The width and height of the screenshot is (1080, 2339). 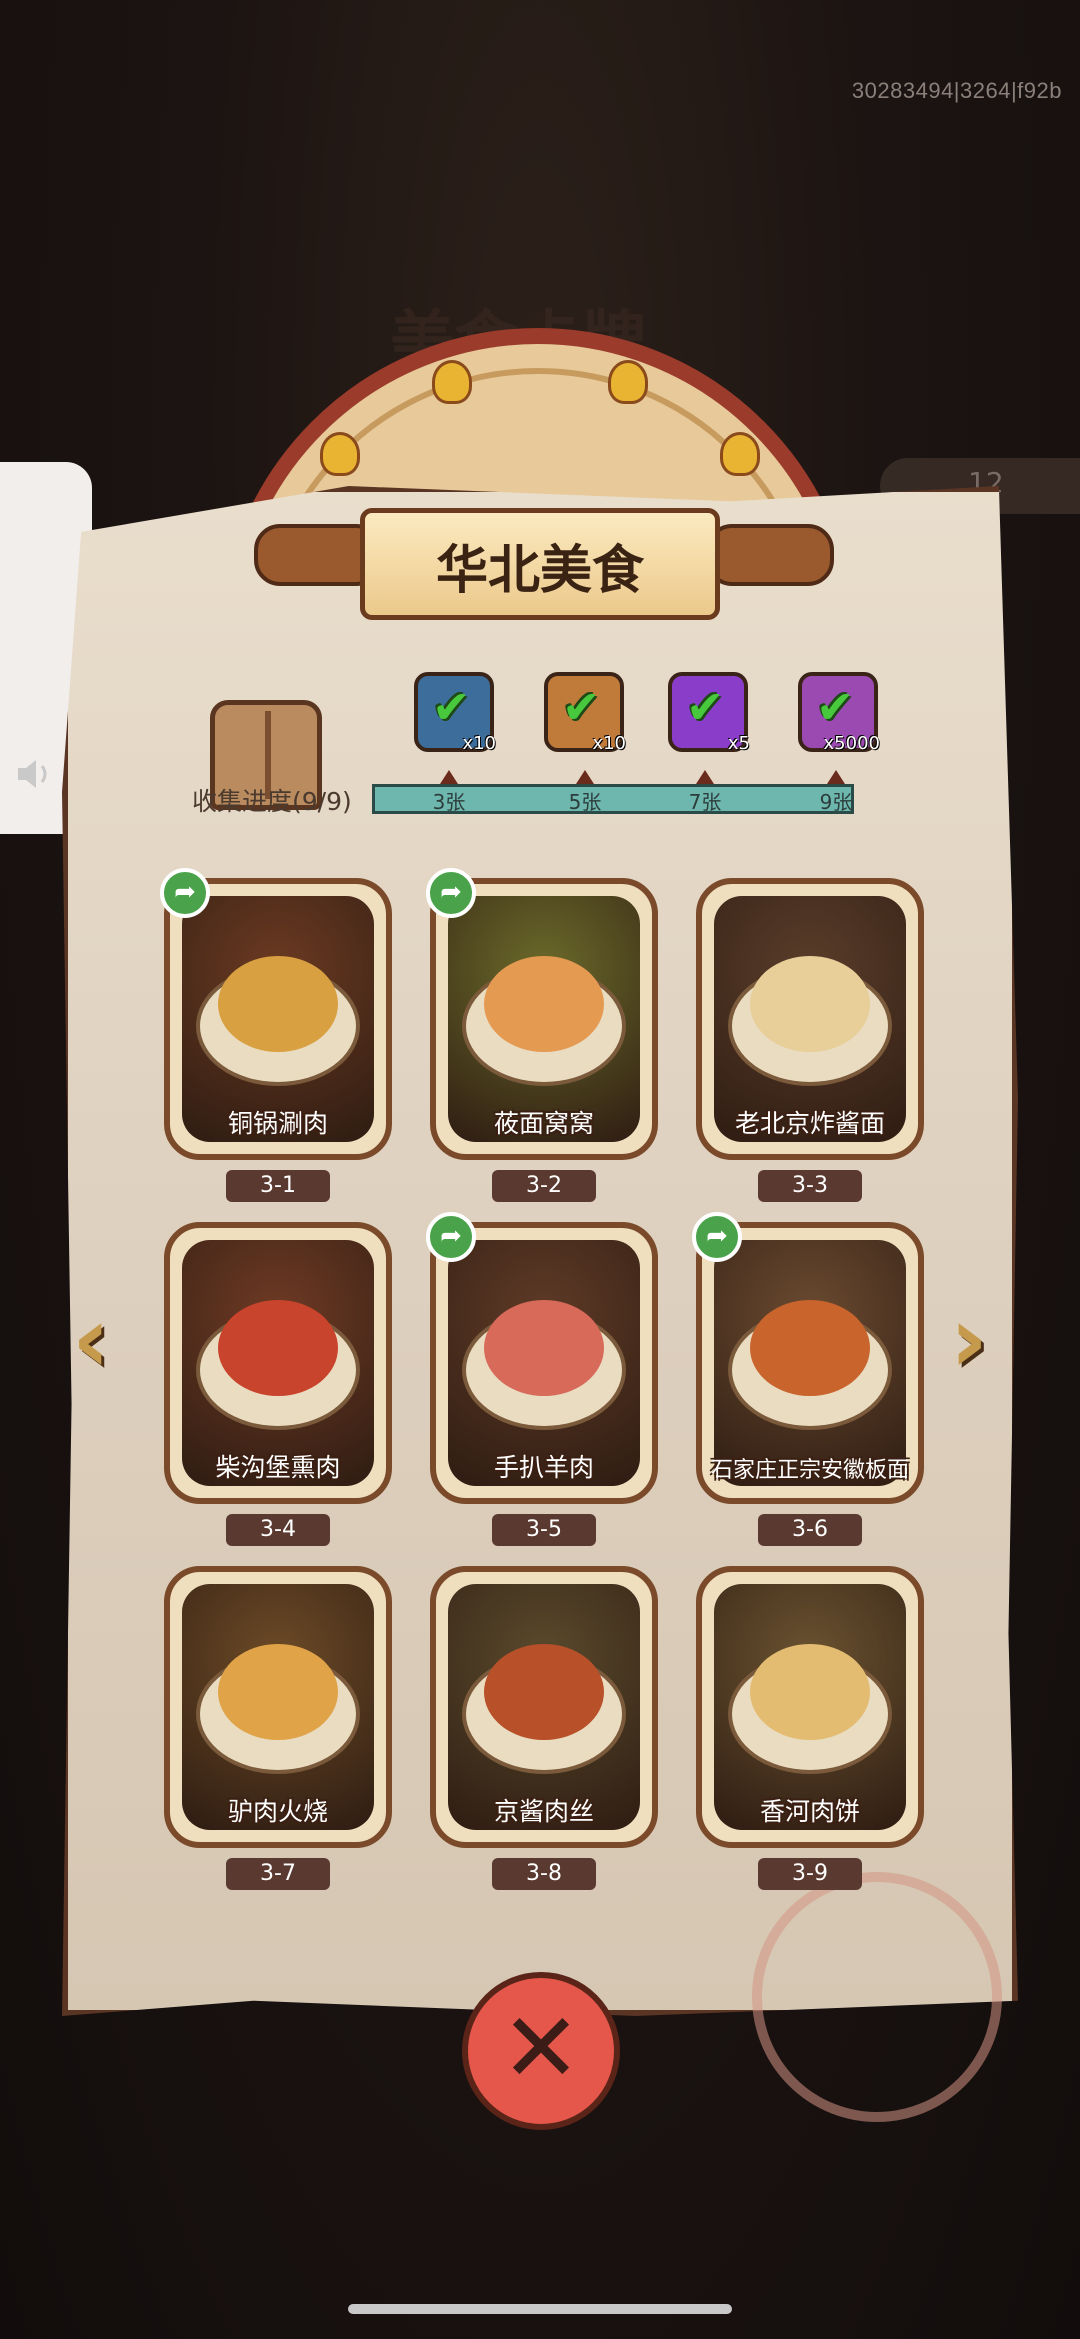 What do you see at coordinates (851, 743) in the screenshot?
I see `reward-quantity: x5000` at bounding box center [851, 743].